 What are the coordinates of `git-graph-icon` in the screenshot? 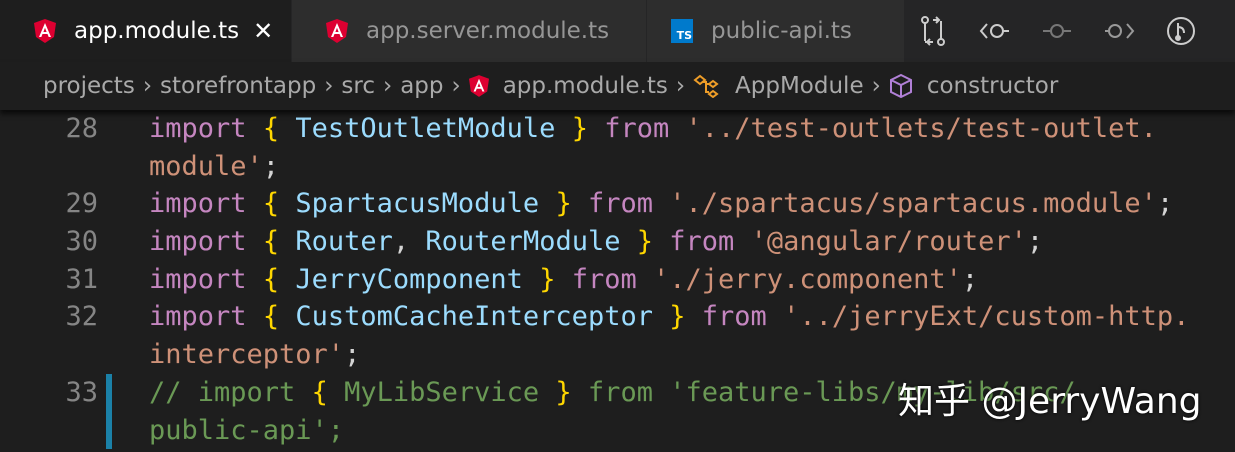 It's located at (1181, 31).